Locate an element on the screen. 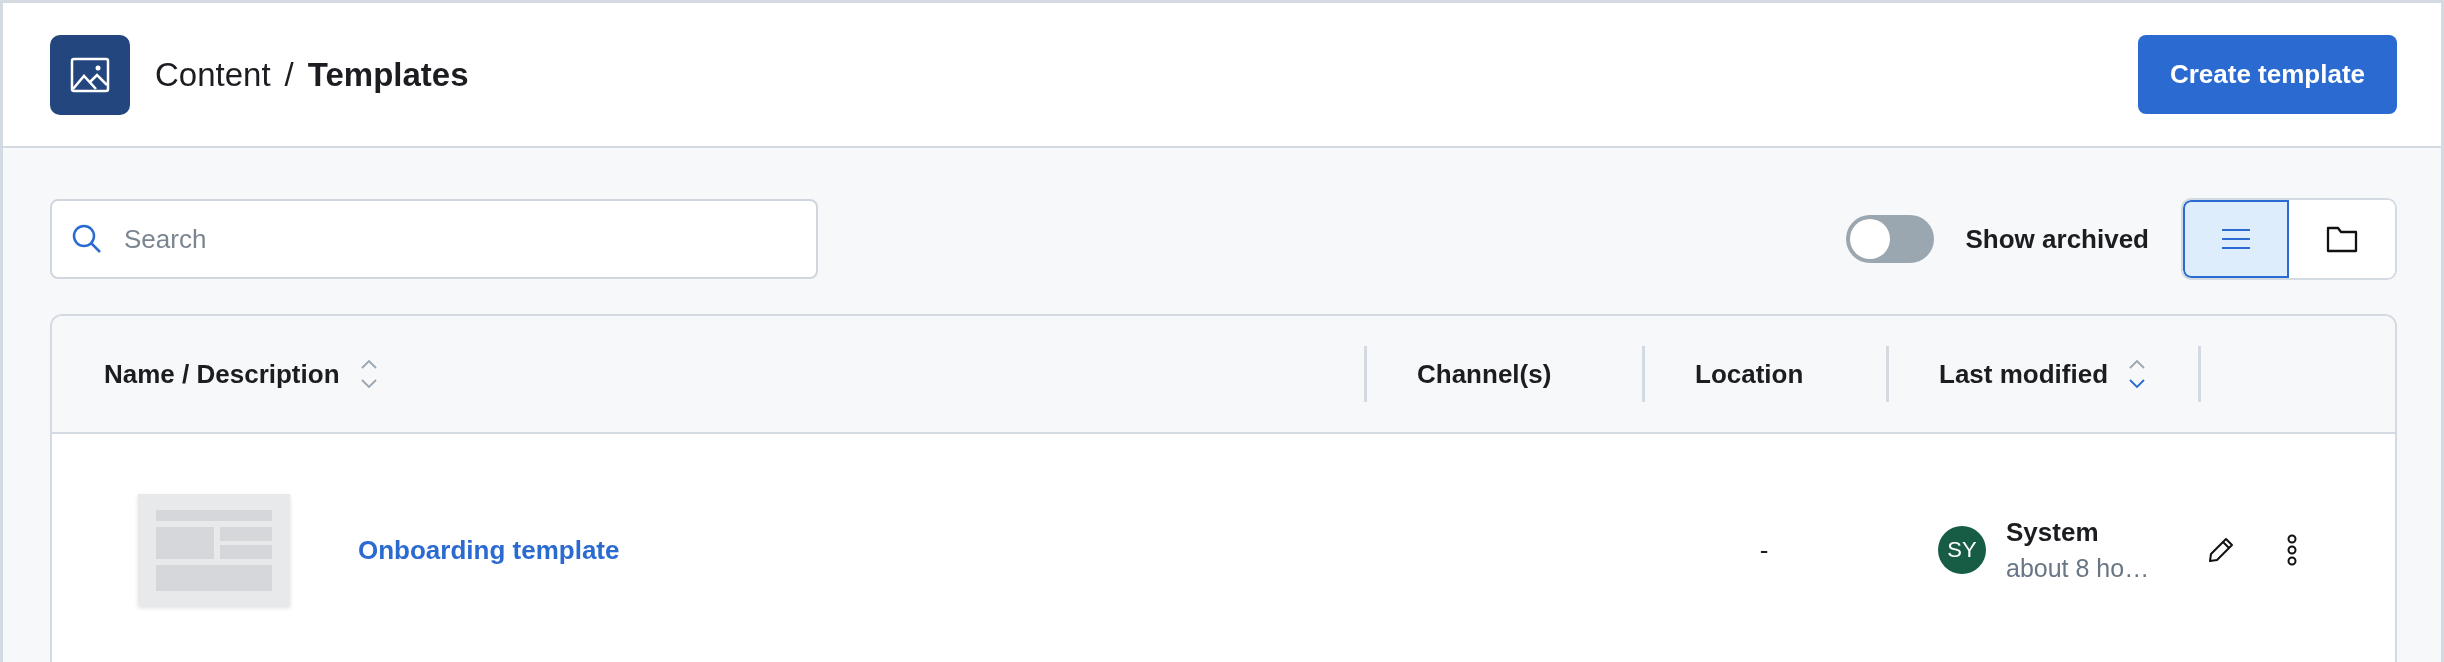 This screenshot has width=2444, height=662. user-avatar: SY is located at coordinates (1962, 550).